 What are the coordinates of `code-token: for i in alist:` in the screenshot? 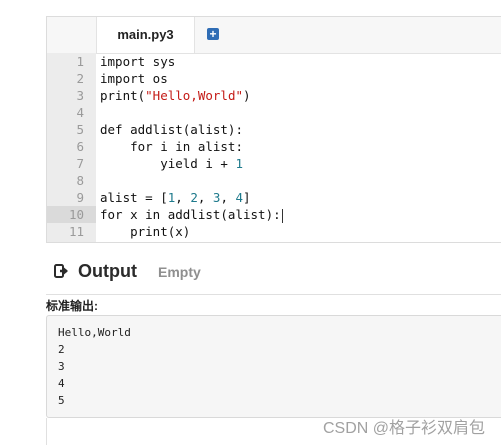 It's located at (171, 146).